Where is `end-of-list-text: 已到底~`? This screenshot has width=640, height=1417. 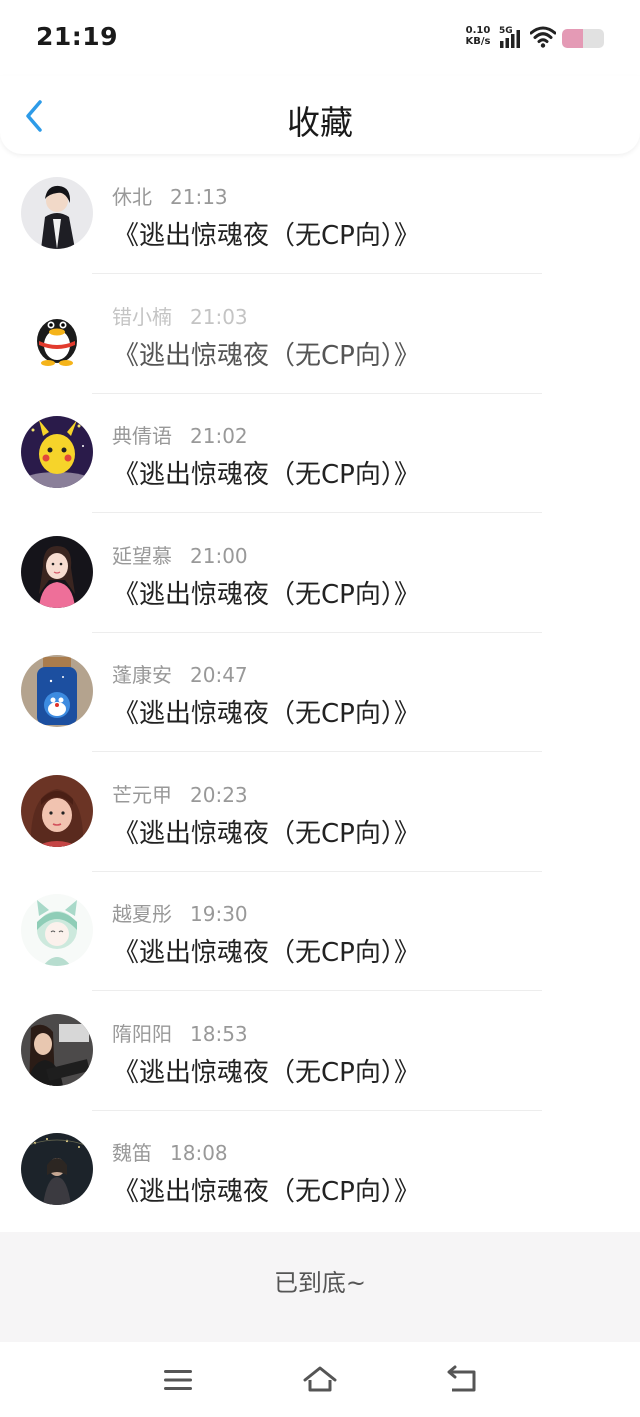 end-of-list-text: 已到底~ is located at coordinates (320, 1283).